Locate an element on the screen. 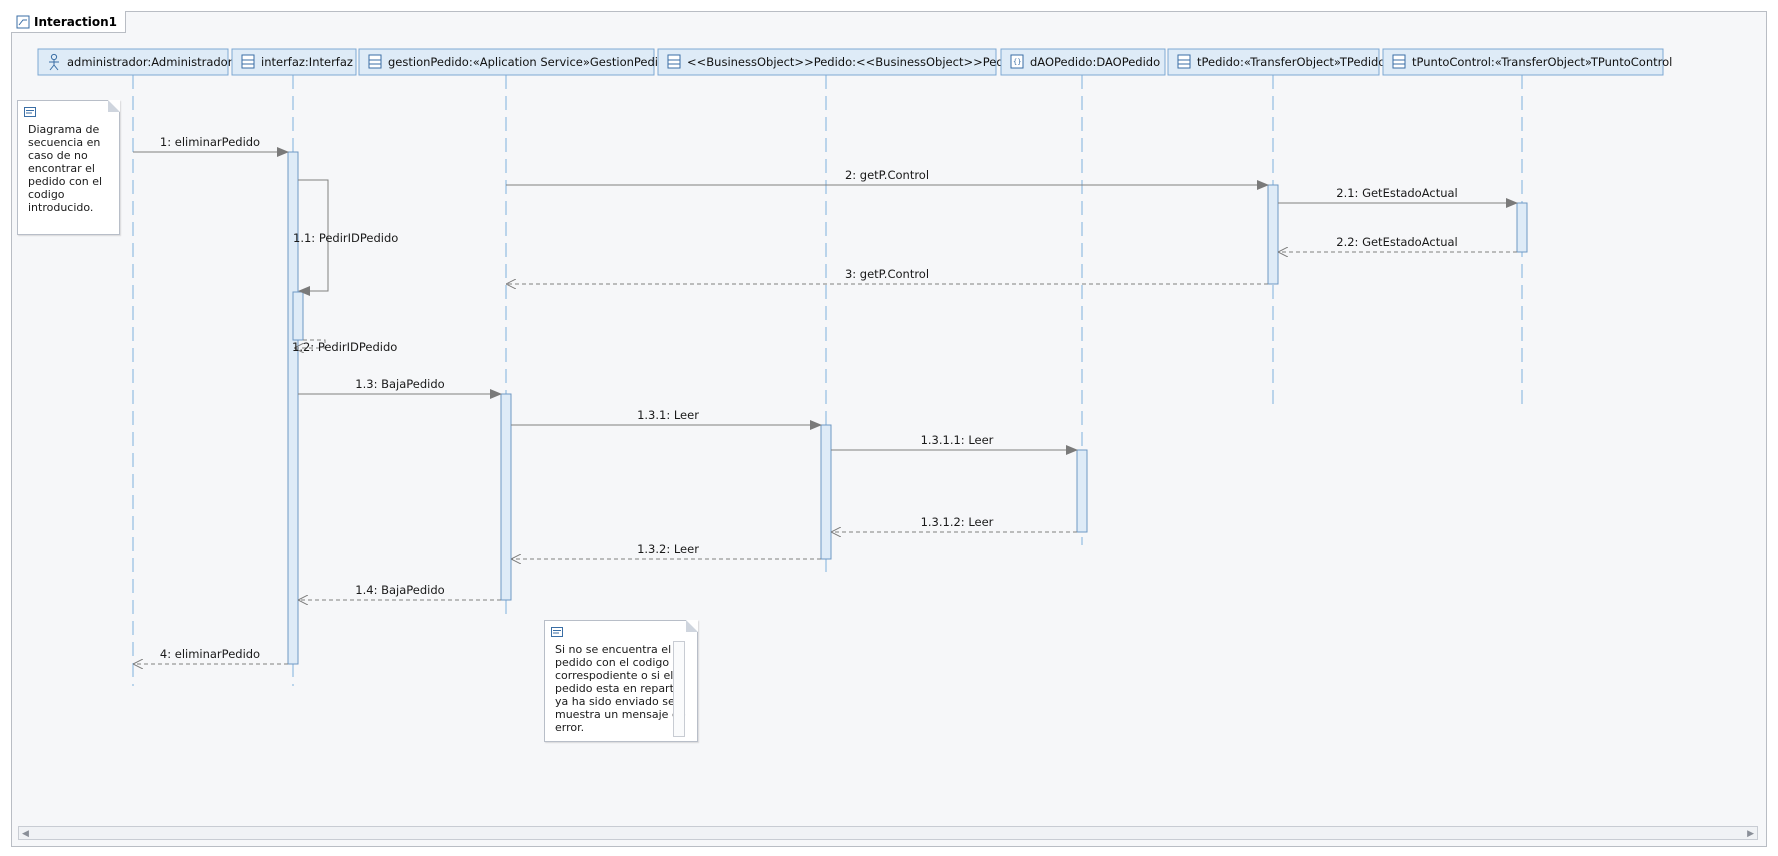 The width and height of the screenshot is (1778, 856). message-label: 1.1: PedirIDPedido is located at coordinates (345, 238).